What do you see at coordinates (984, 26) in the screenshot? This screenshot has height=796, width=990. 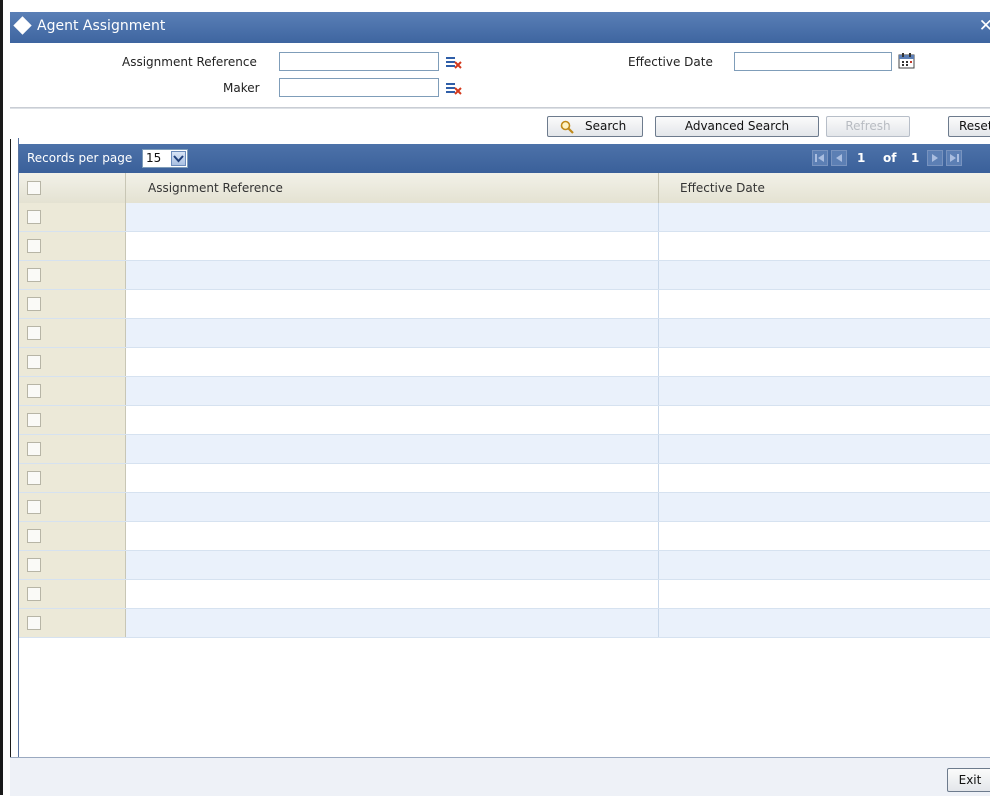 I see `close-icon: ✕` at bounding box center [984, 26].